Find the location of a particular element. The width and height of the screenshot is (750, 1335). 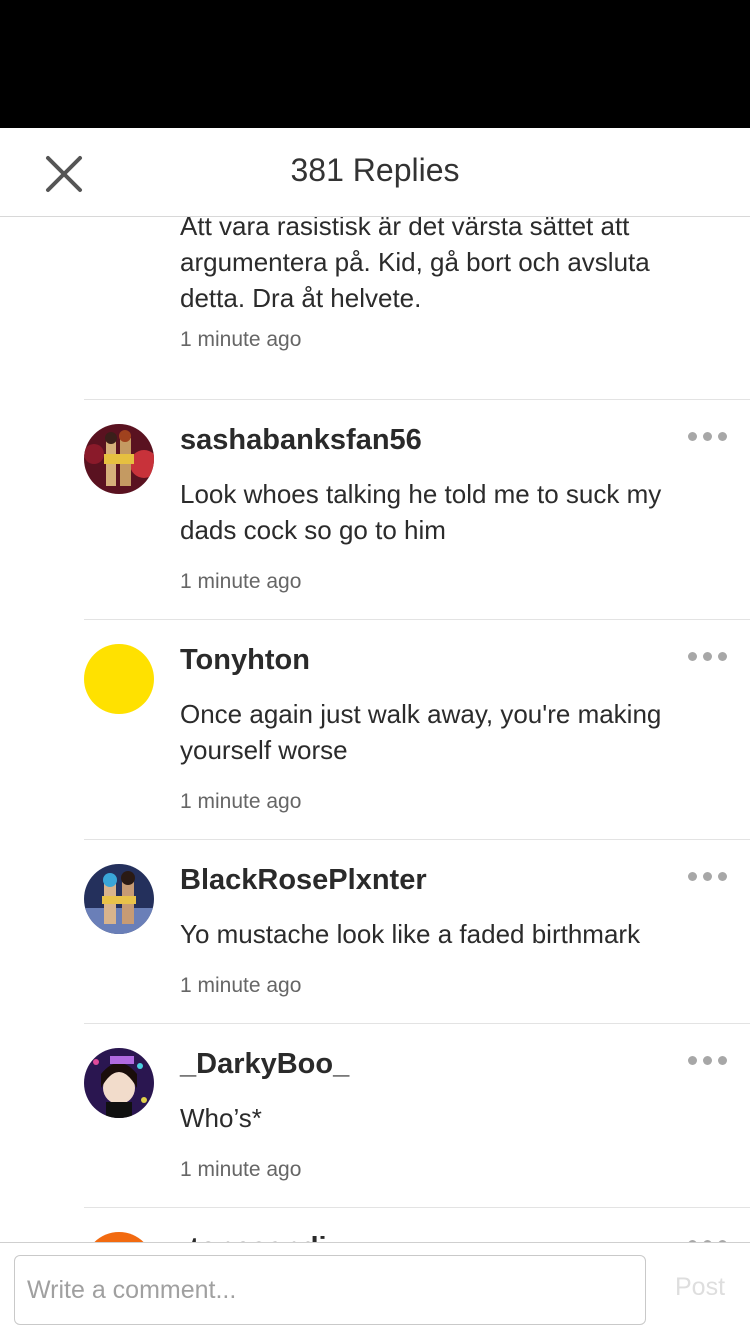

list-item: _DarkyBoo_ Who’s* 1 minute ago is located at coordinates (417, 1116).